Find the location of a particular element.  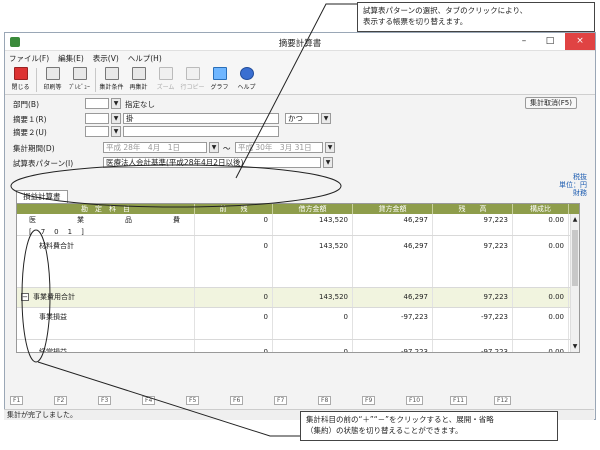

toolbar-graph-label: グラフ is located at coordinates (219, 87).